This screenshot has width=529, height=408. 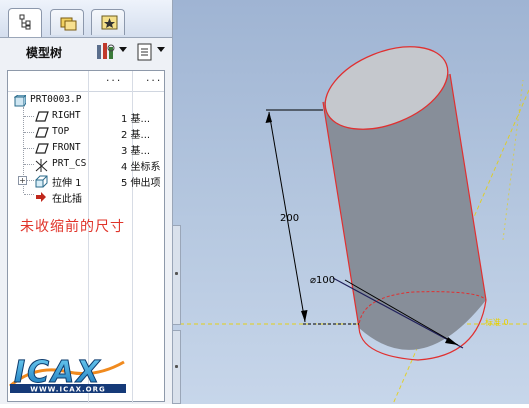 I want to click on tree-item-csys: PRT_CS 4 坐标系, so click(x=86, y=165).